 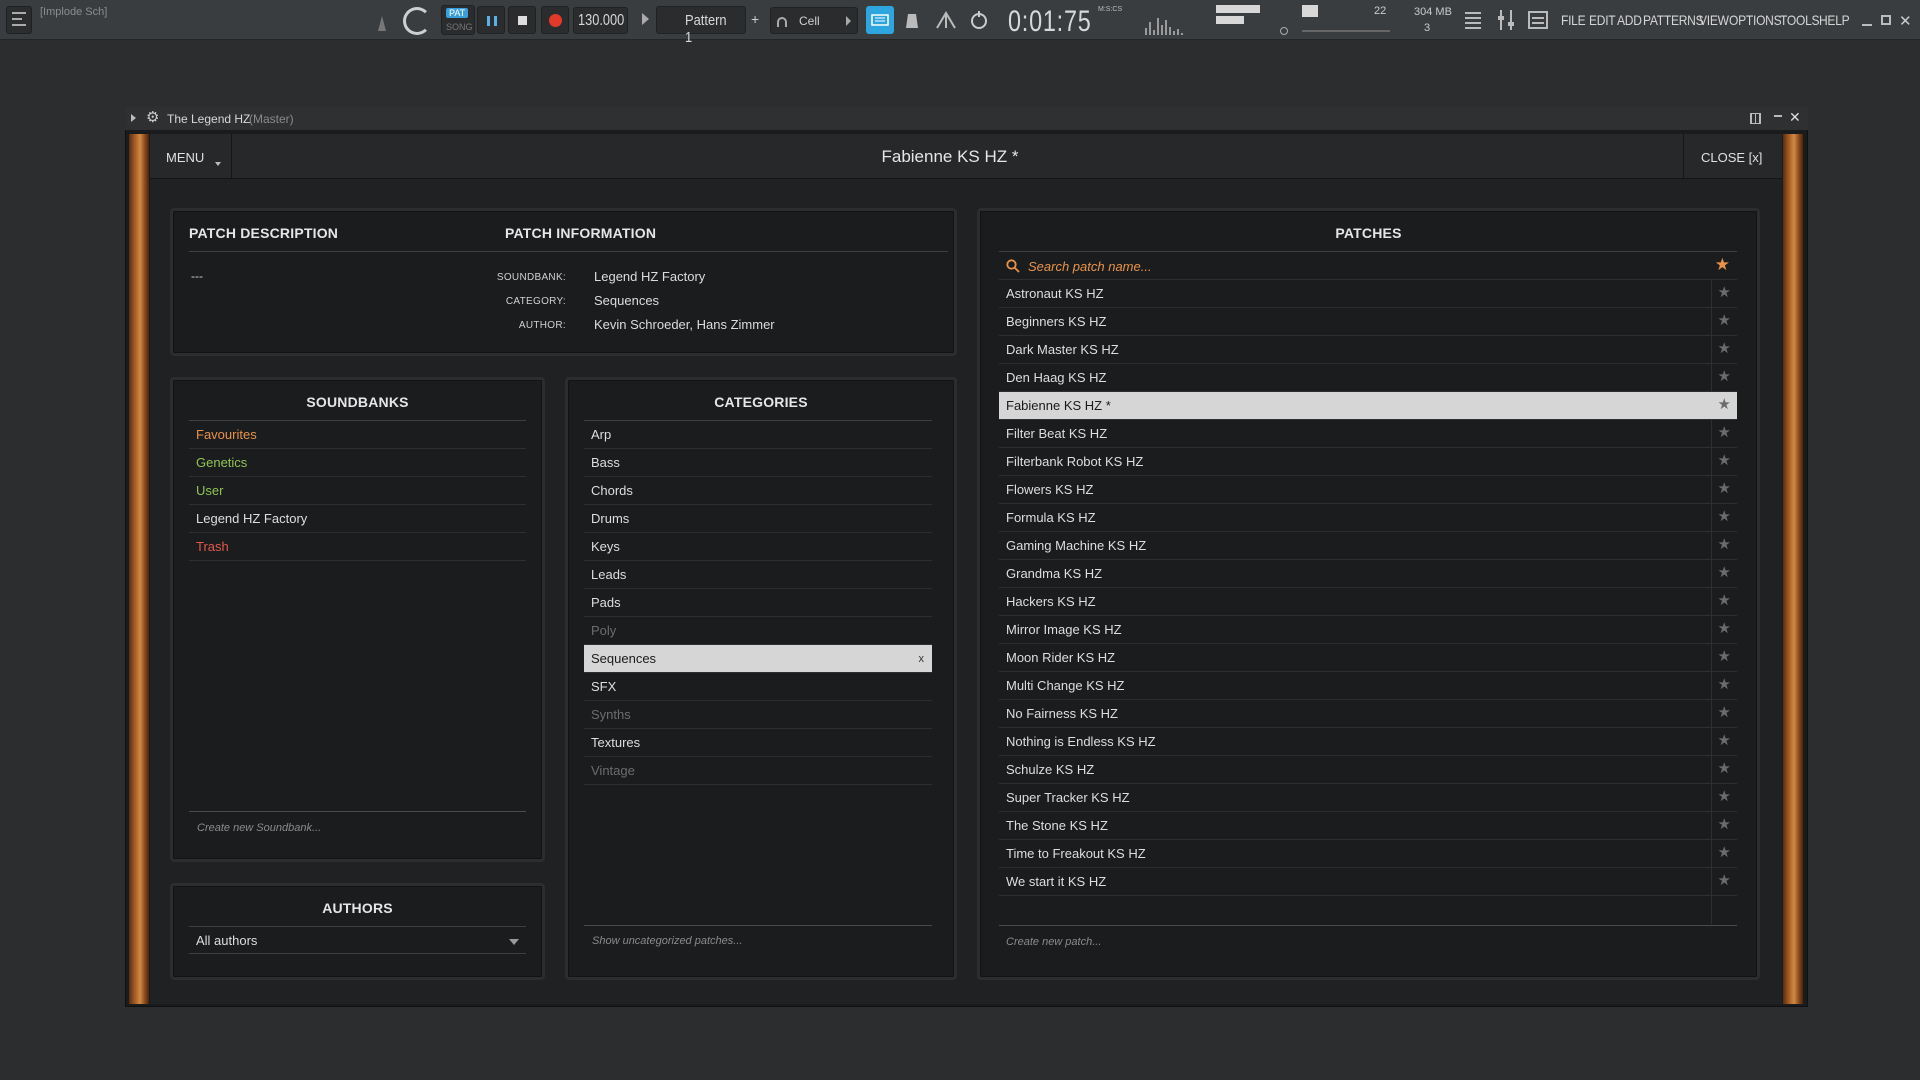 What do you see at coordinates (1629, 20) in the screenshot?
I see `menu-add: ADD` at bounding box center [1629, 20].